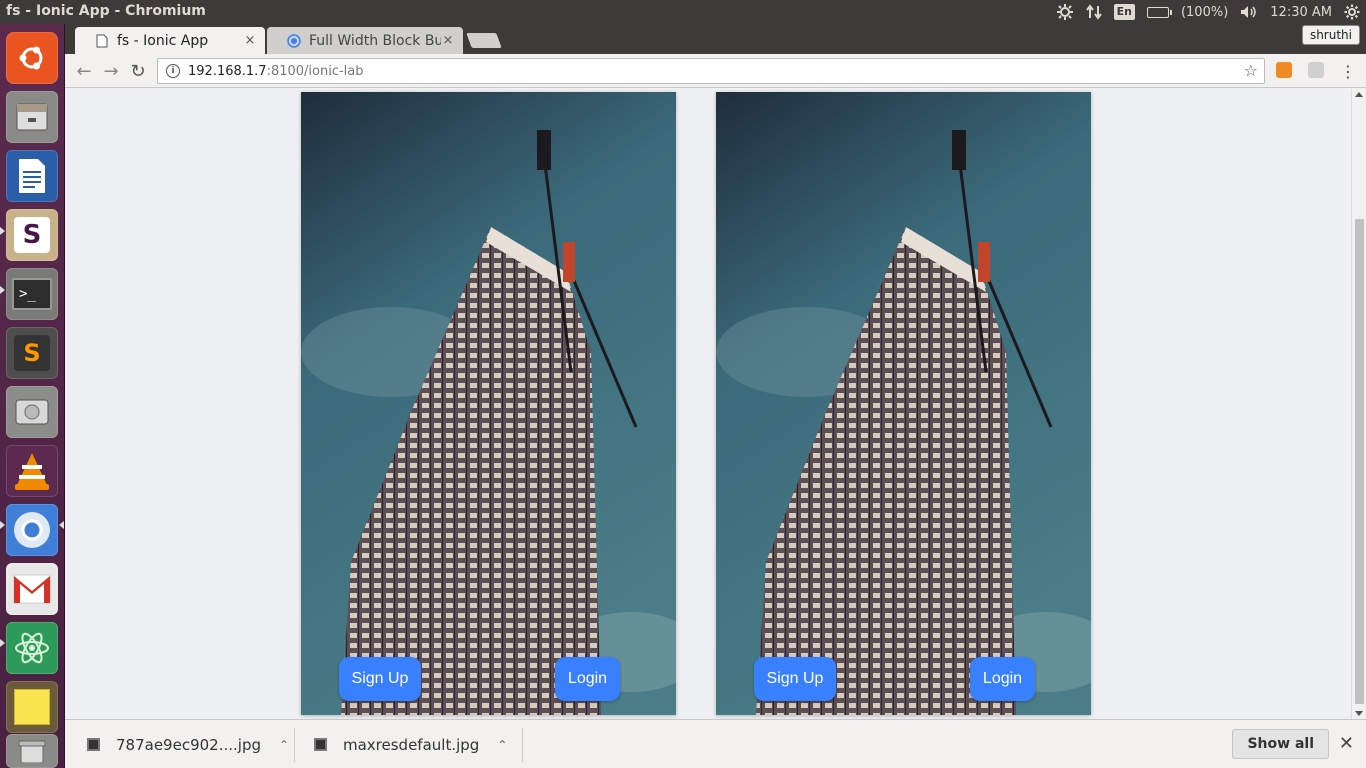 The image size is (1366, 768). I want to click on system-gear-icon, so click(1352, 12).